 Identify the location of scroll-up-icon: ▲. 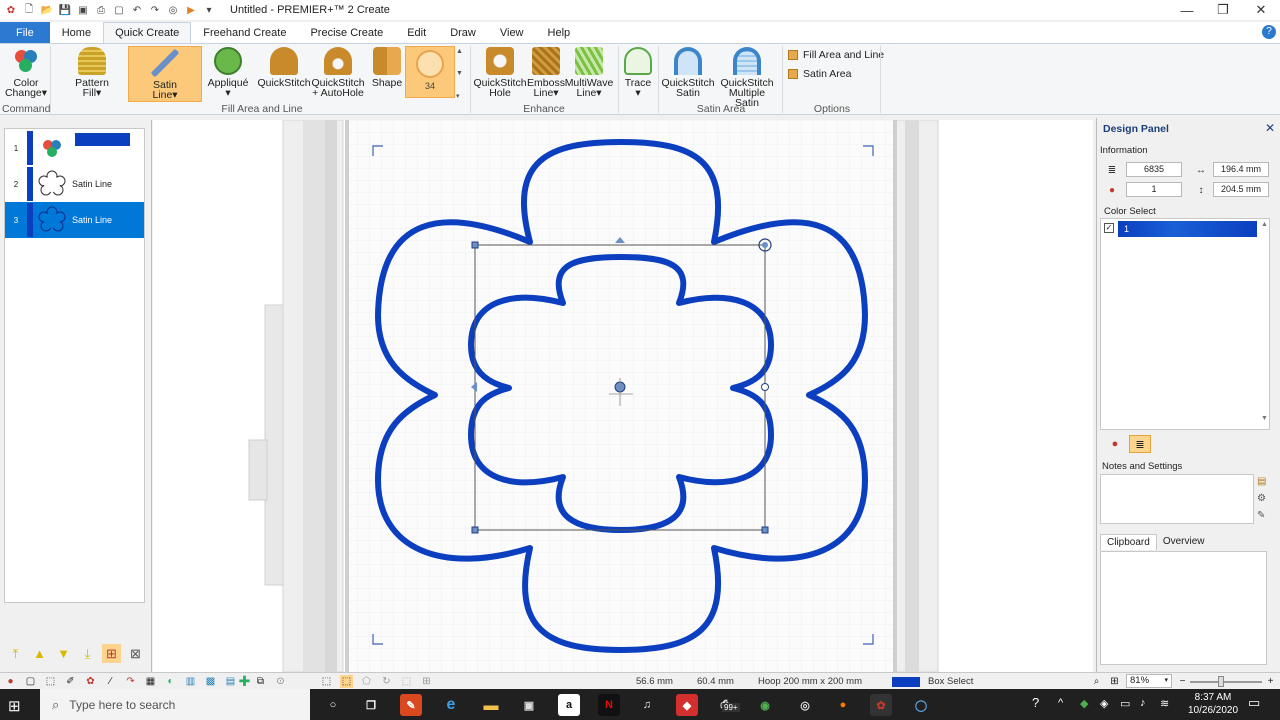
(1264, 224).